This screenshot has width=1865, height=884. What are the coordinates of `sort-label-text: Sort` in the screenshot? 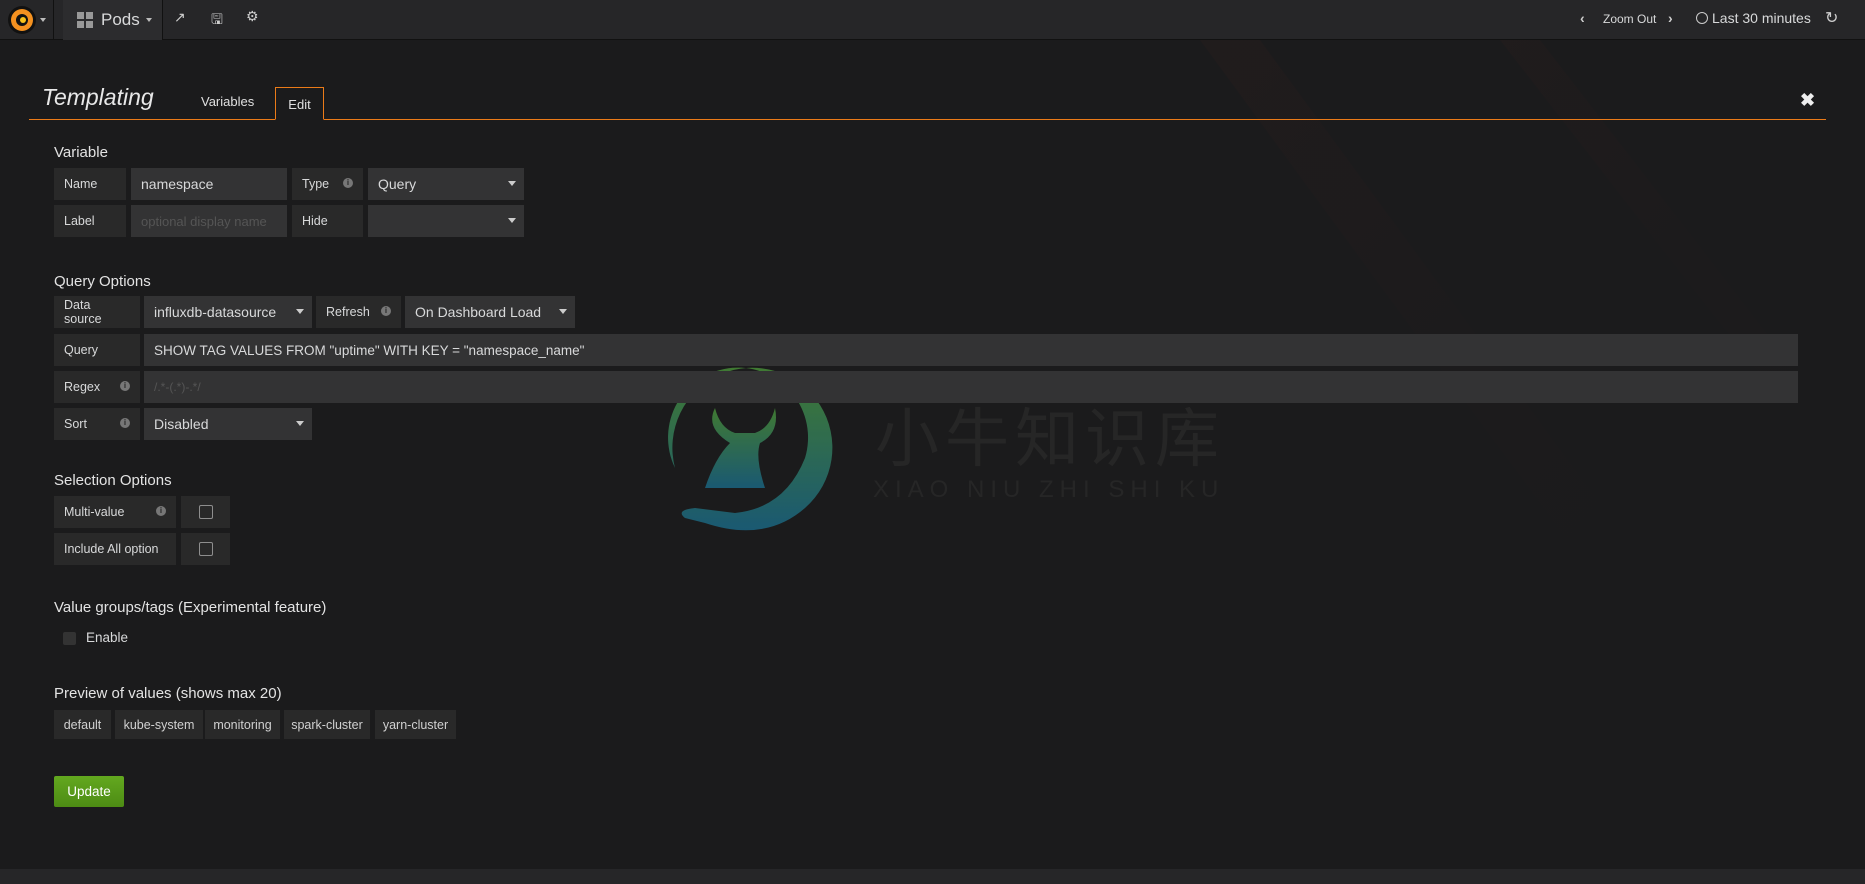 It's located at (75, 424).